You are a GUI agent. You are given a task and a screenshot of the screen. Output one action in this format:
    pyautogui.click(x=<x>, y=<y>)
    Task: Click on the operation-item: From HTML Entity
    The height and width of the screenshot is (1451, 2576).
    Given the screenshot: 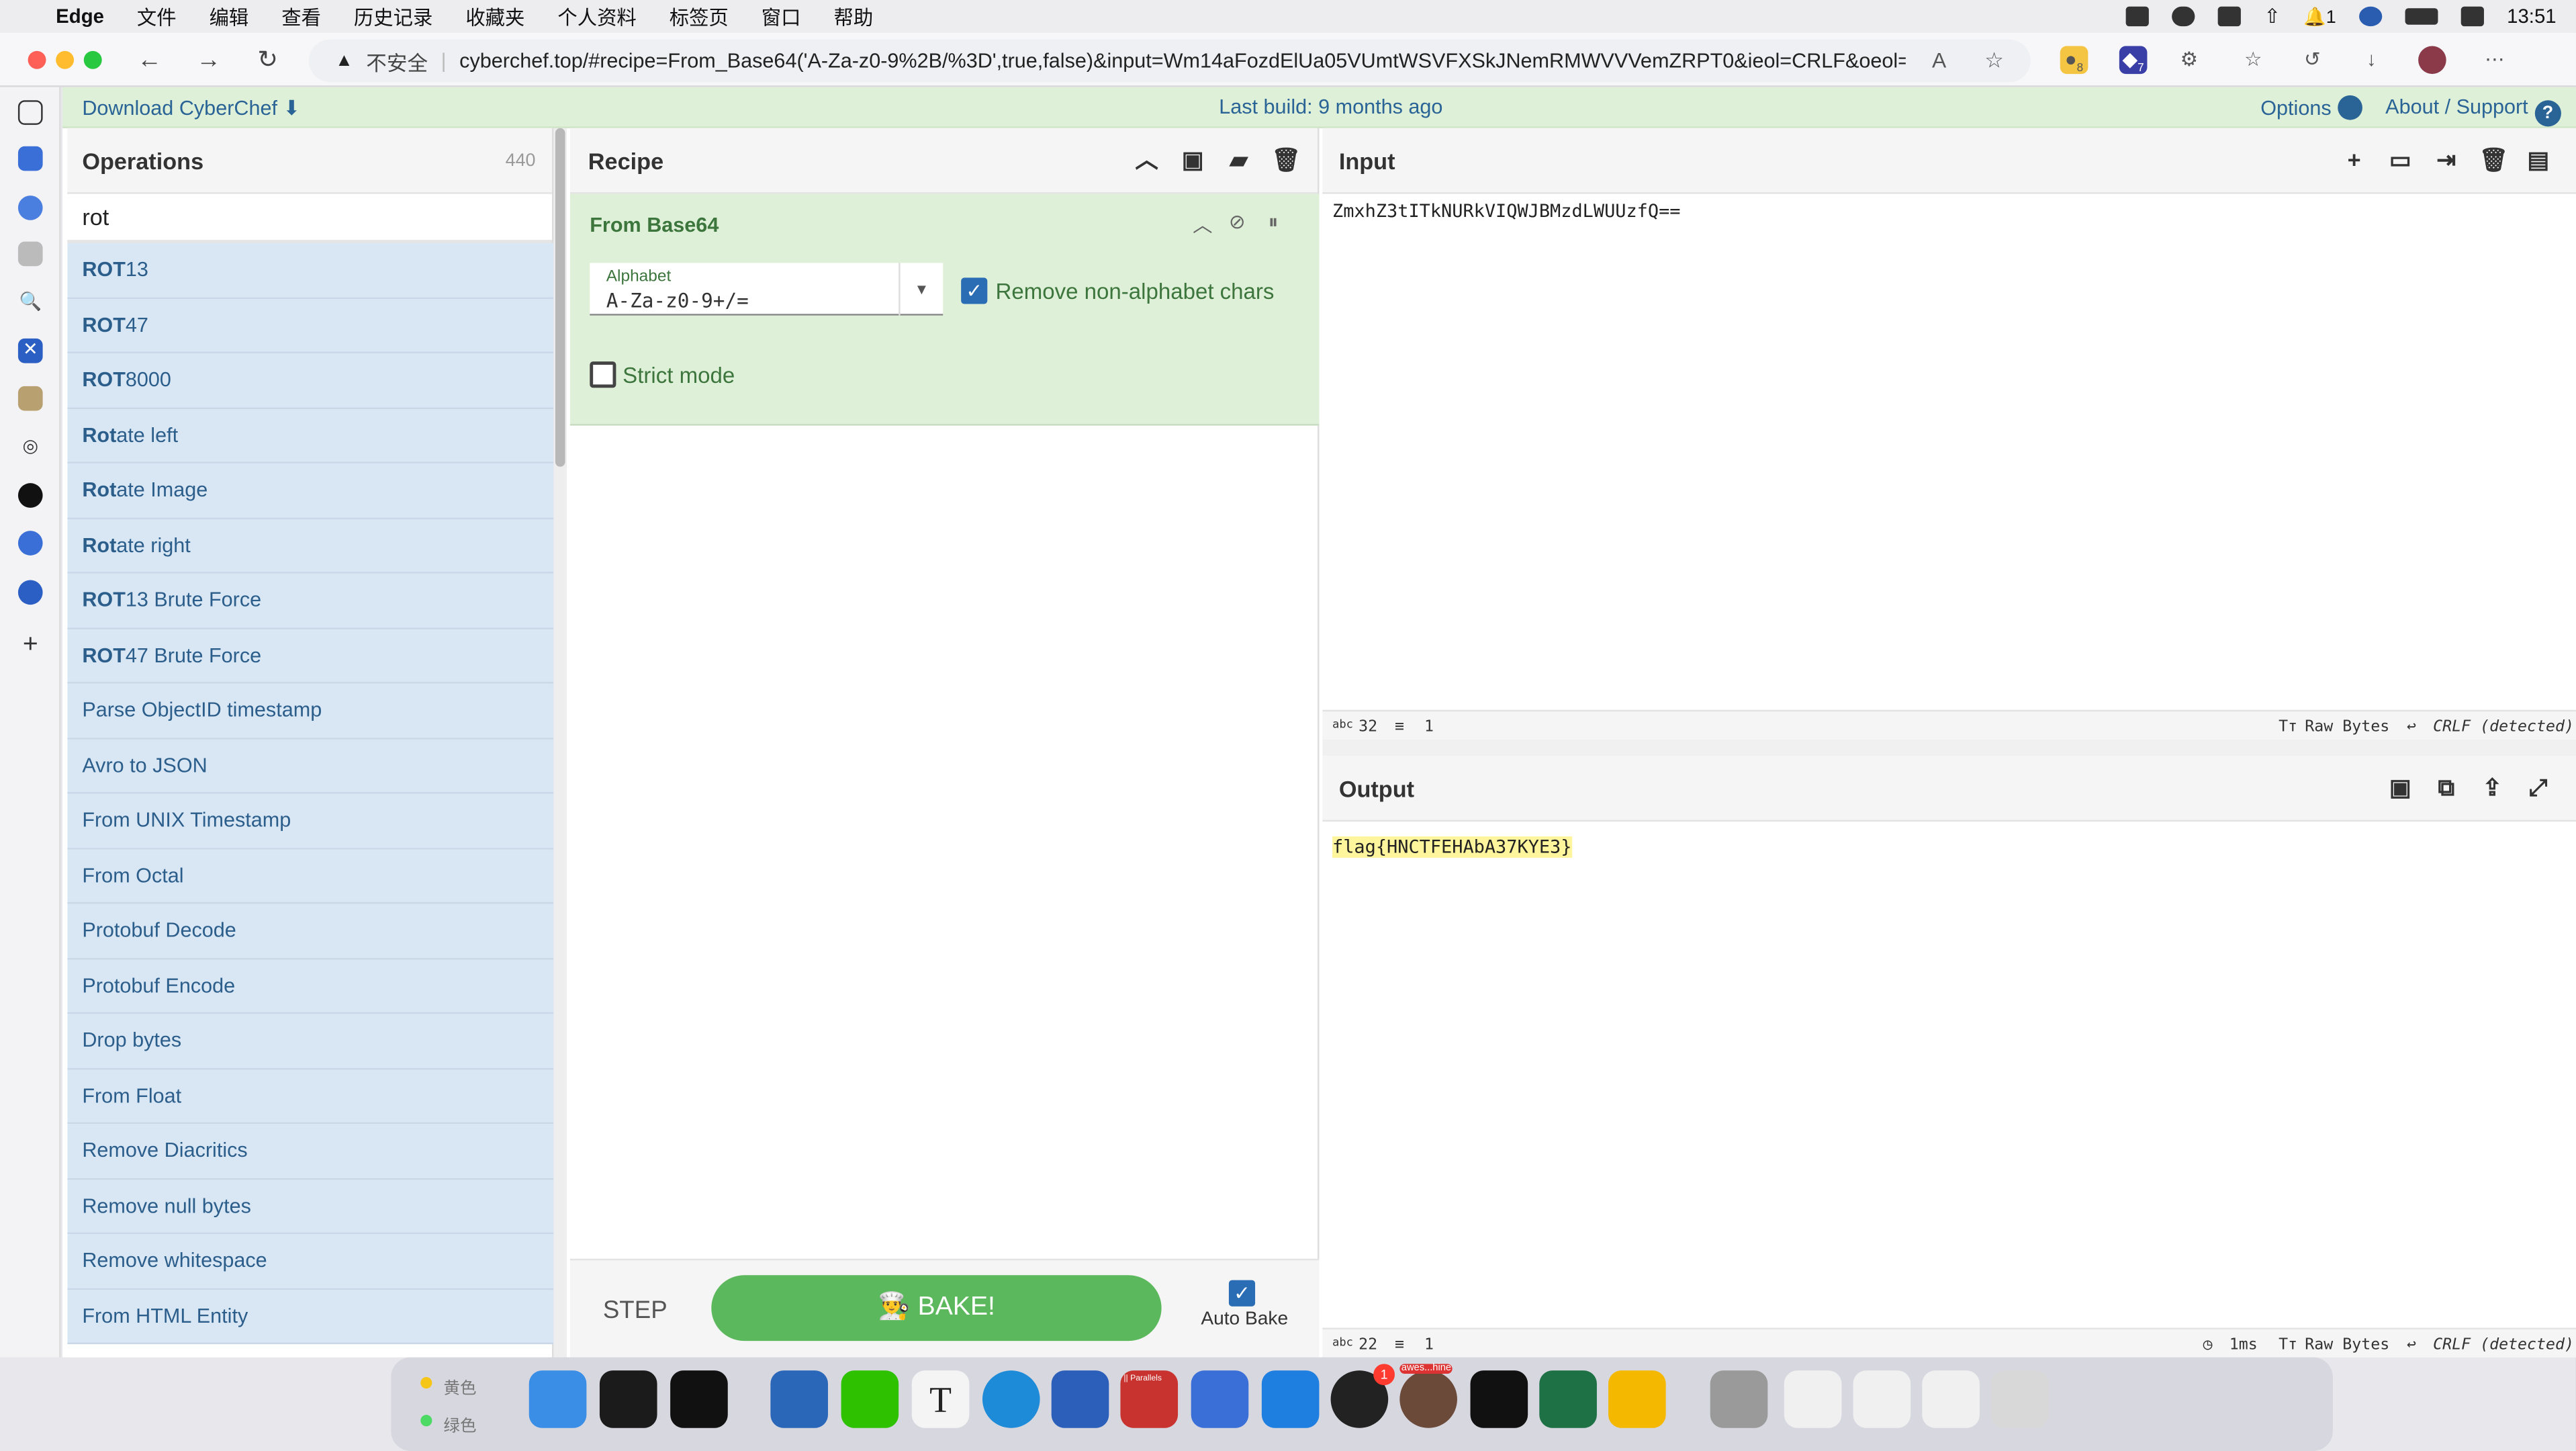 What is the action you would take?
    pyautogui.click(x=310, y=1316)
    